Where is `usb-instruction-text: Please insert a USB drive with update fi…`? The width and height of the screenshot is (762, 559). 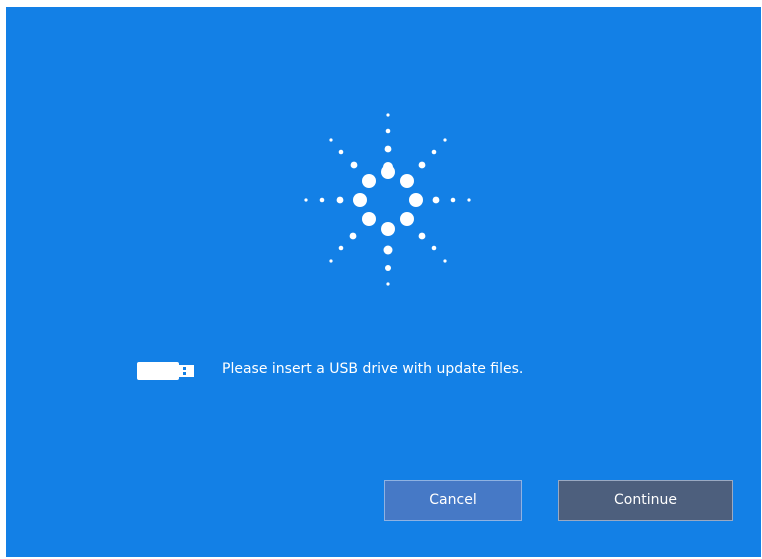 usb-instruction-text: Please insert a USB drive with update fi… is located at coordinates (373, 369).